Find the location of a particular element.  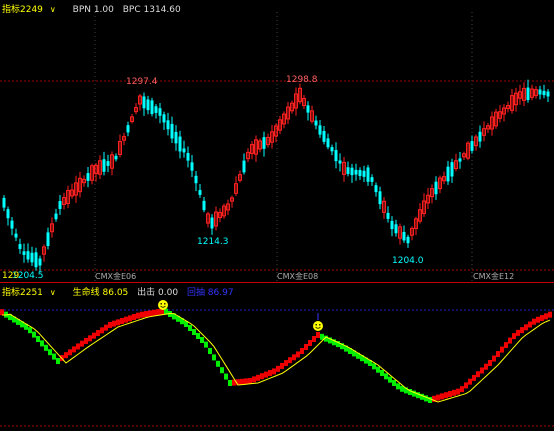

price-label-low: 1214.3 is located at coordinates (213, 242).